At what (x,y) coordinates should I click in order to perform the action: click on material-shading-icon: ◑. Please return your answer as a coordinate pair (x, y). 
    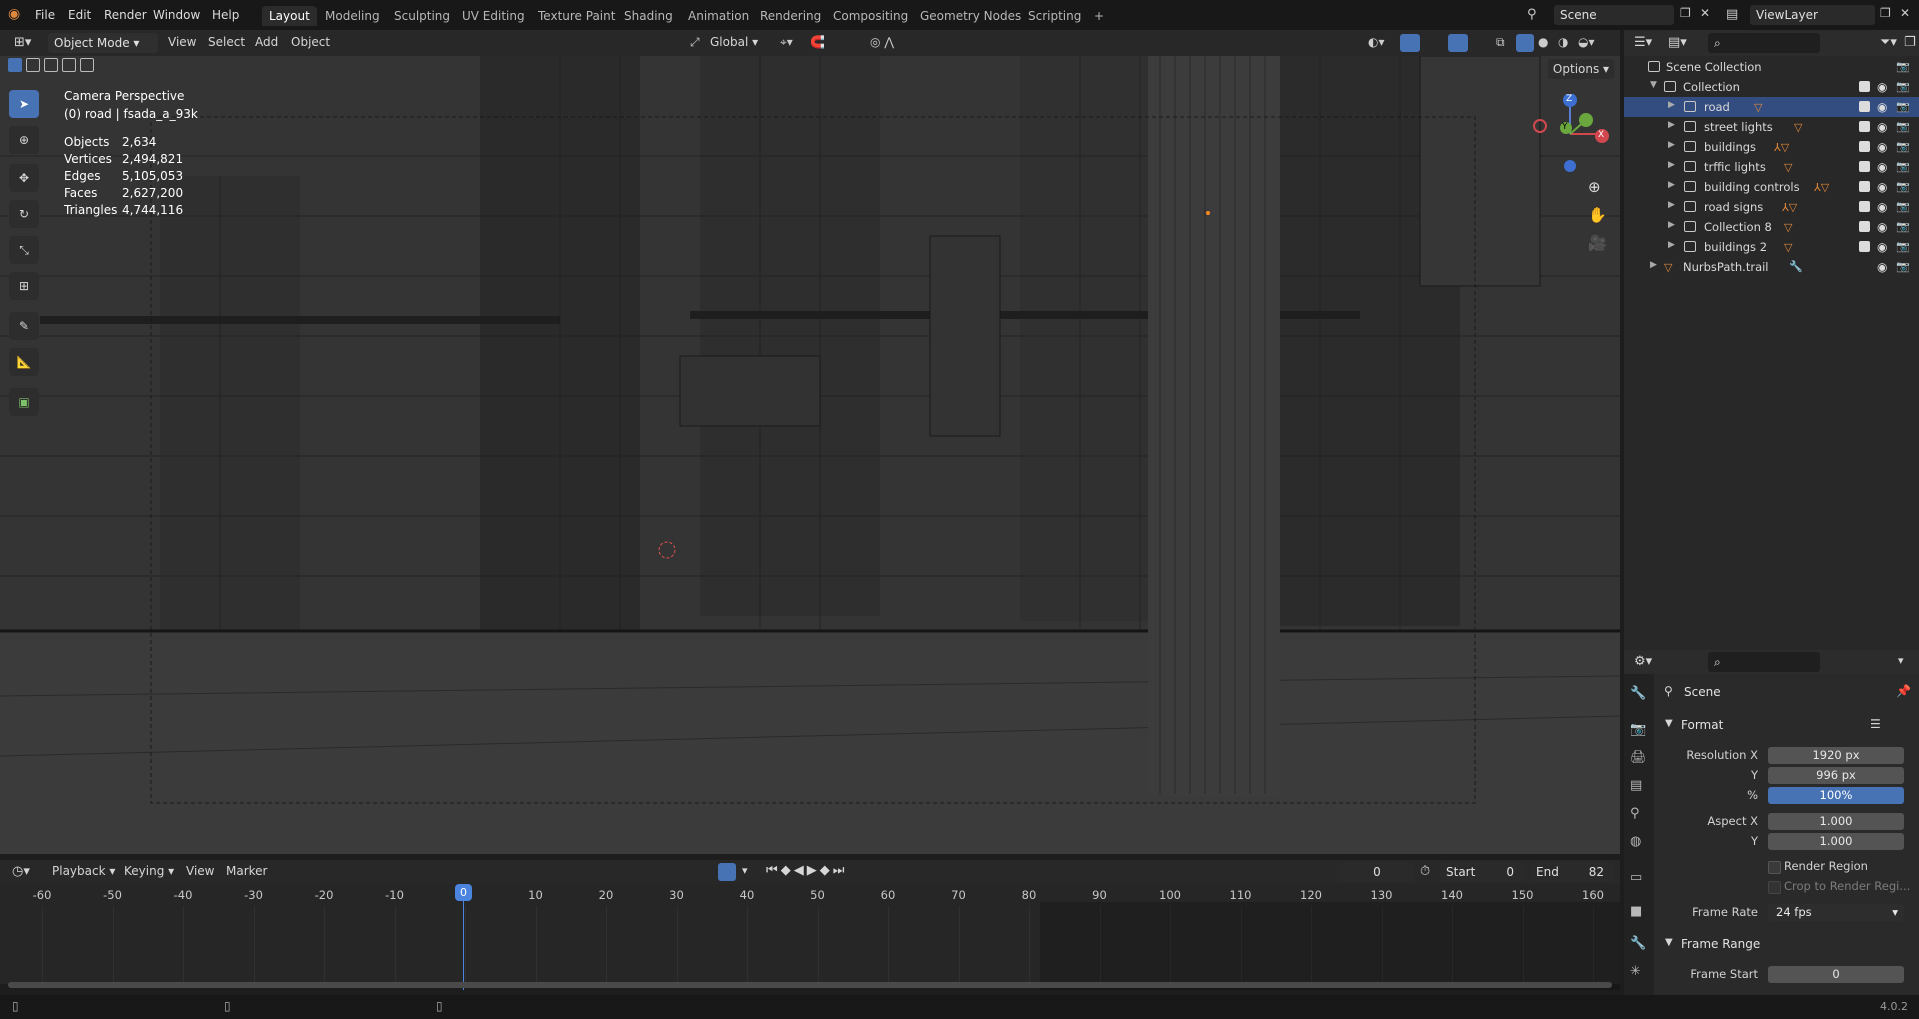
    Looking at the image, I should click on (1563, 42).